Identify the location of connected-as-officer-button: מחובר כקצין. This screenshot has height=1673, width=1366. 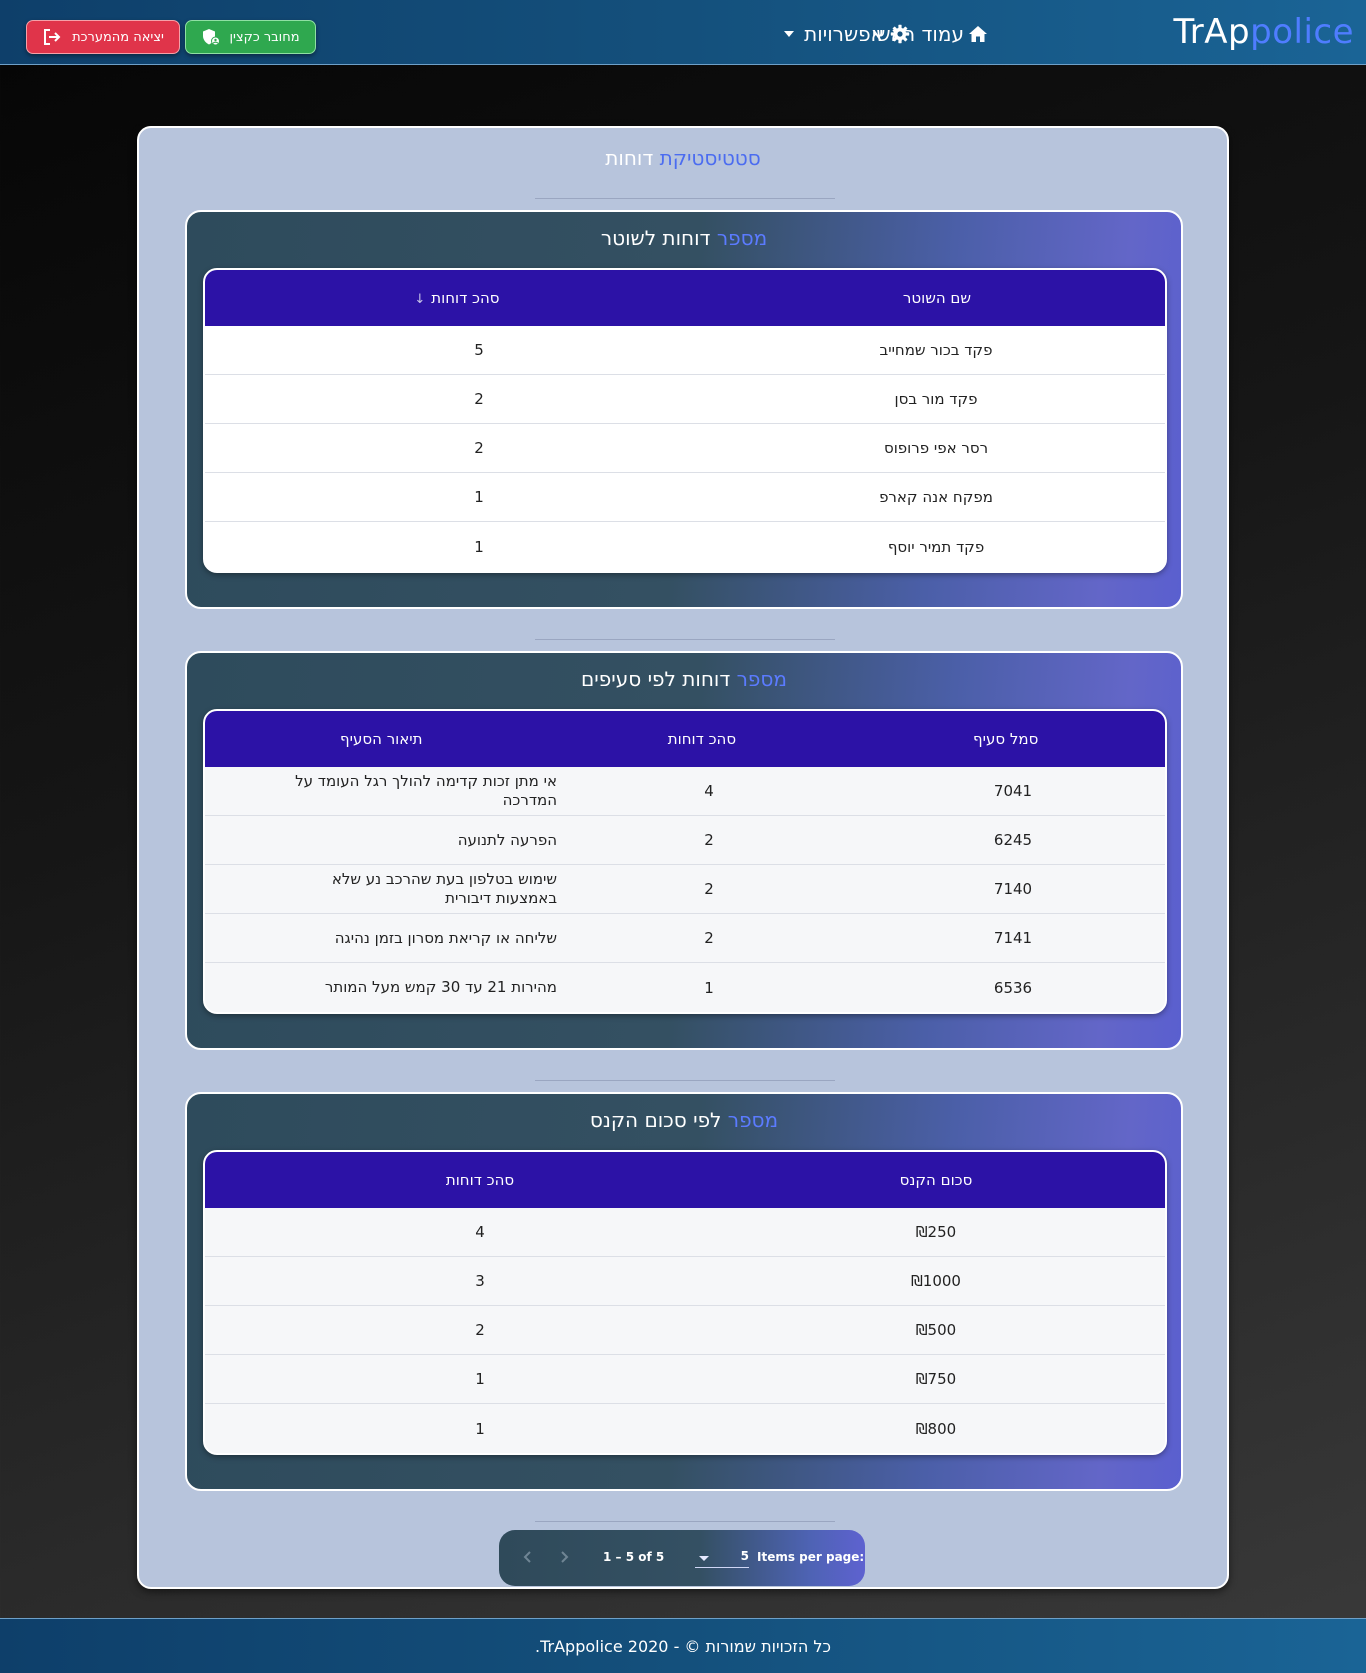
(250, 37).